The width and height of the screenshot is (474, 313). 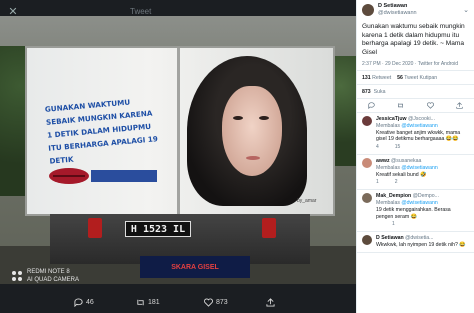 I want to click on quote-stat: 56 Tweet Kutipan, so click(x=417, y=78).